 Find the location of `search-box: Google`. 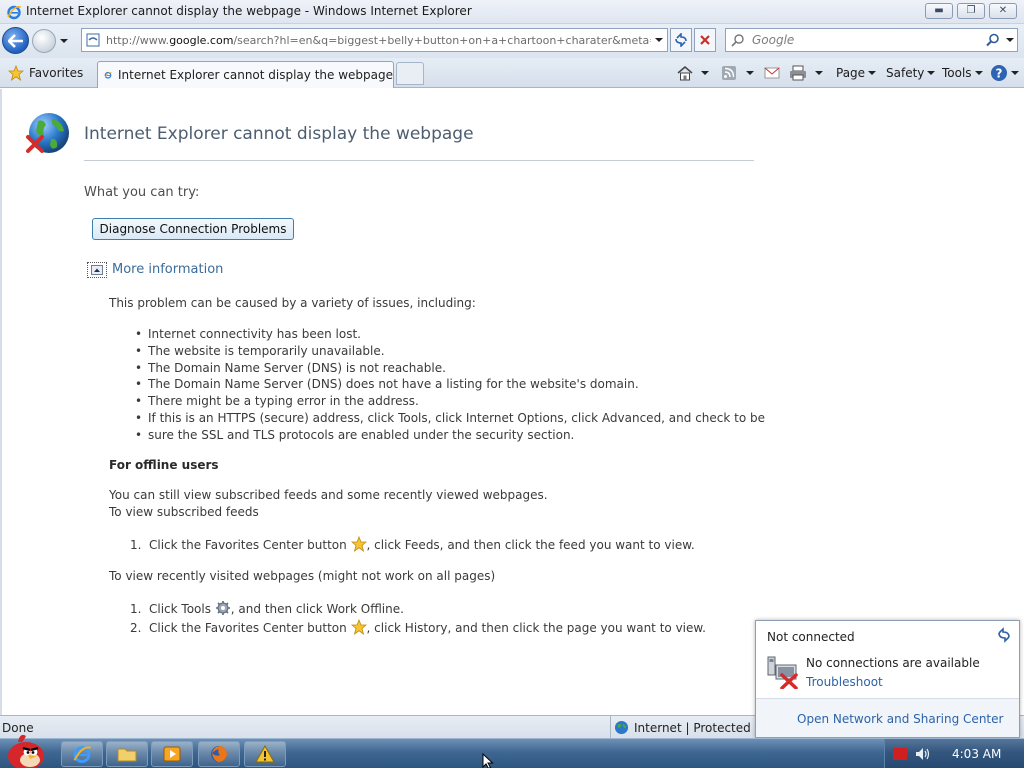

search-box: Google is located at coordinates (871, 40).